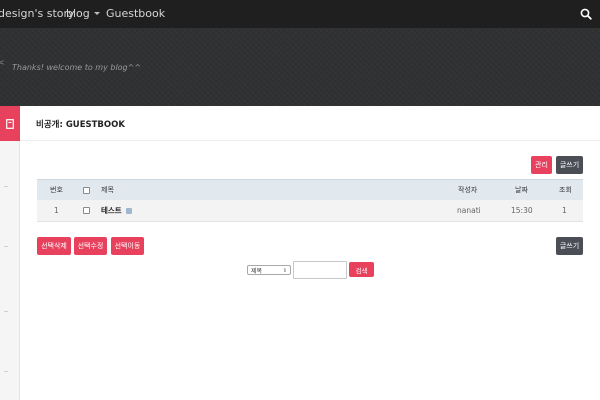 Image resolution: width=600 pixels, height=400 pixels. I want to click on move-selected-button: 선택이동, so click(127, 246).